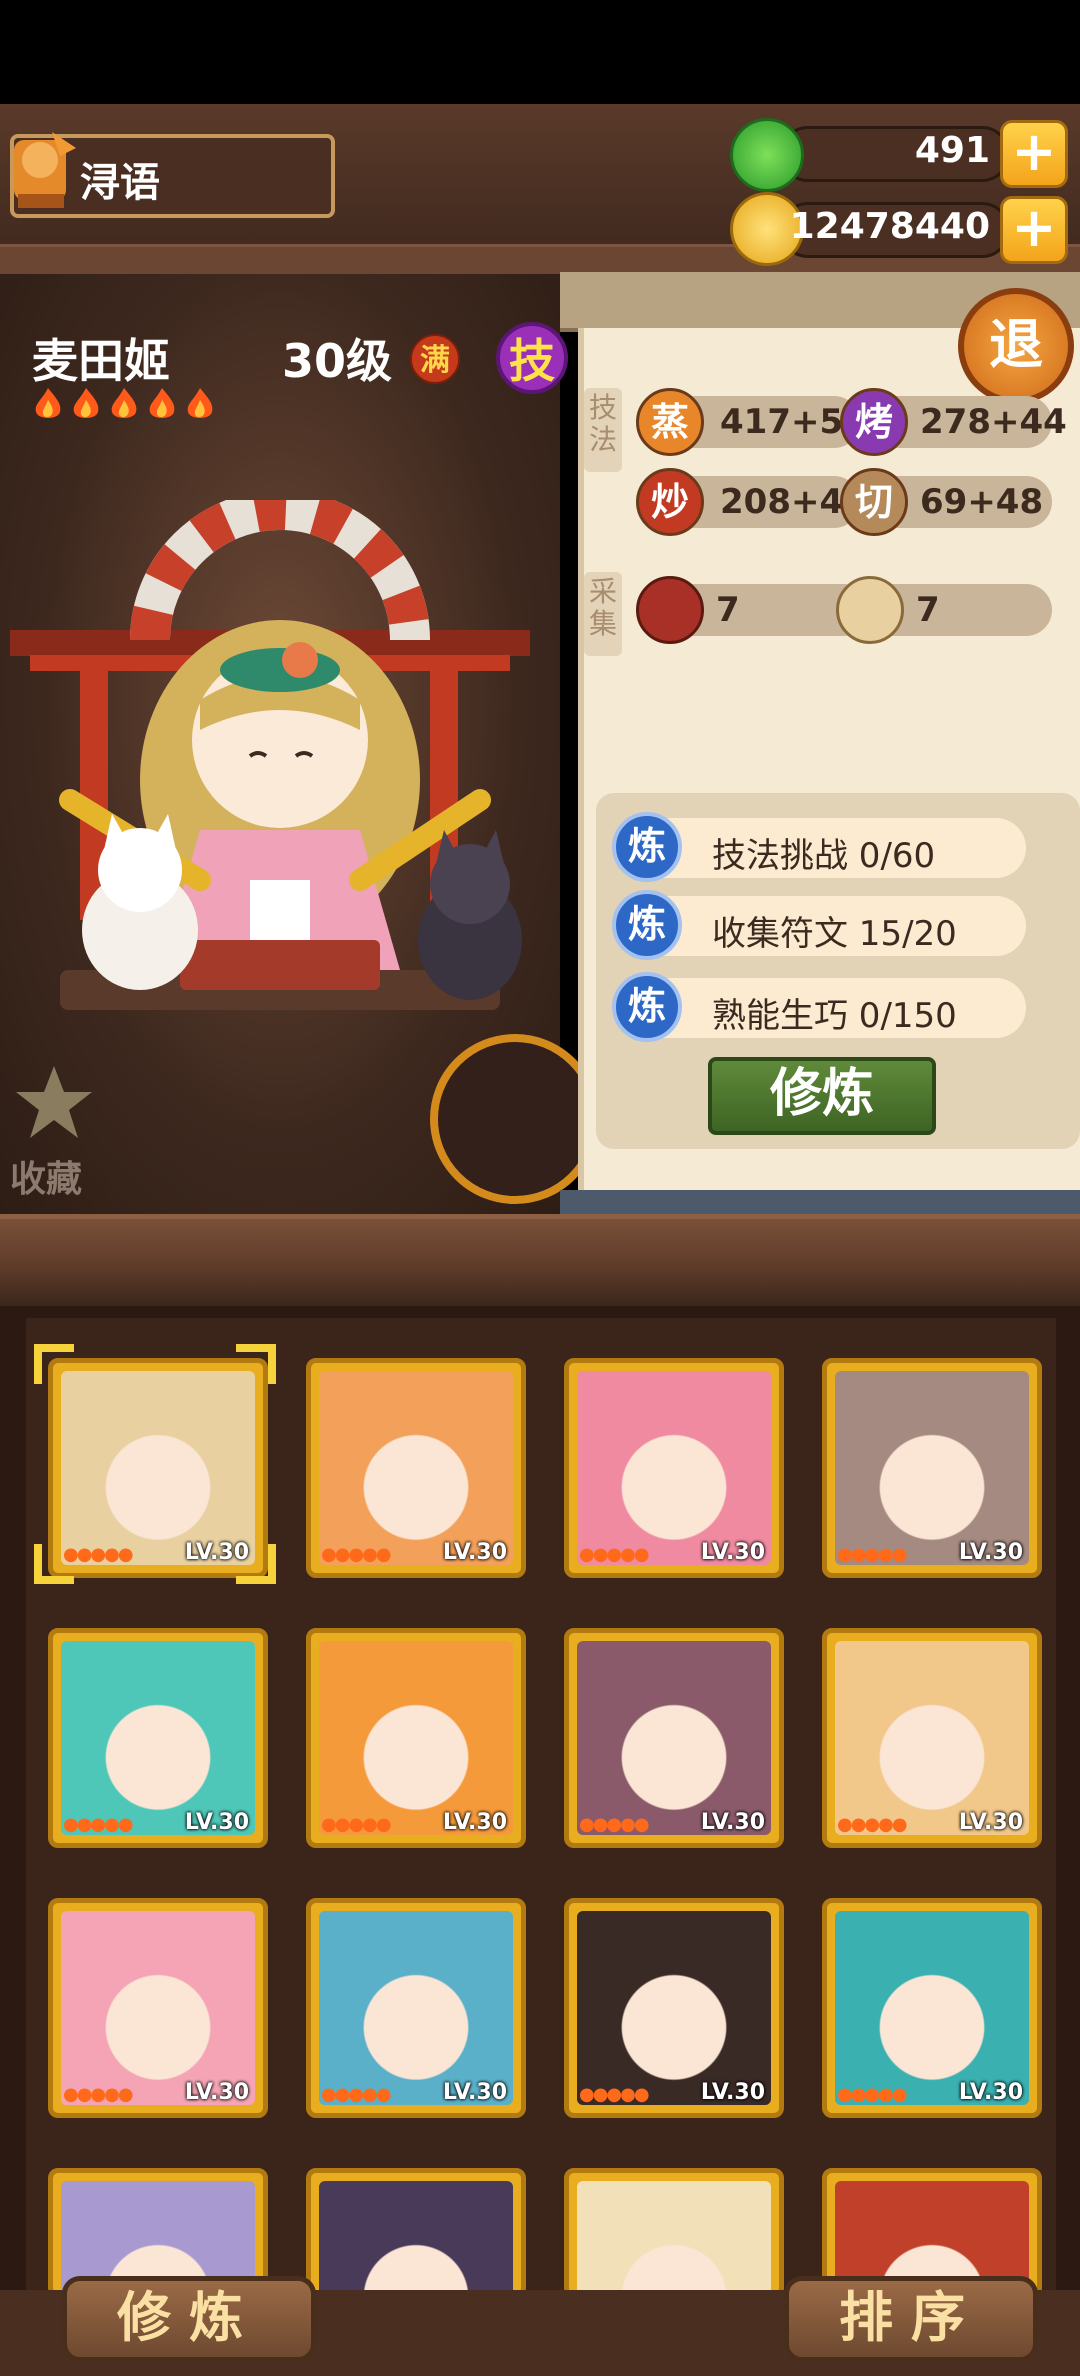  Describe the element at coordinates (1016, 346) in the screenshot. I see `exit-button: 退` at that location.